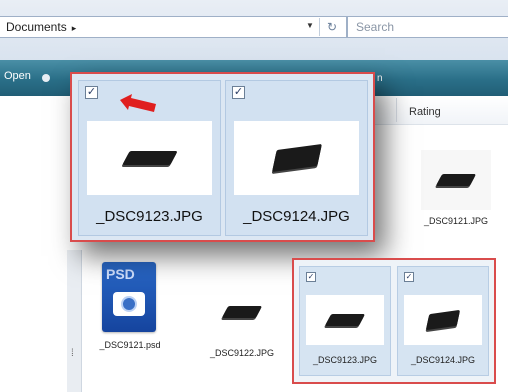 The image size is (508, 392). Describe the element at coordinates (456, 221) in the screenshot. I see `file-name: _DSC9121.JPG` at that location.